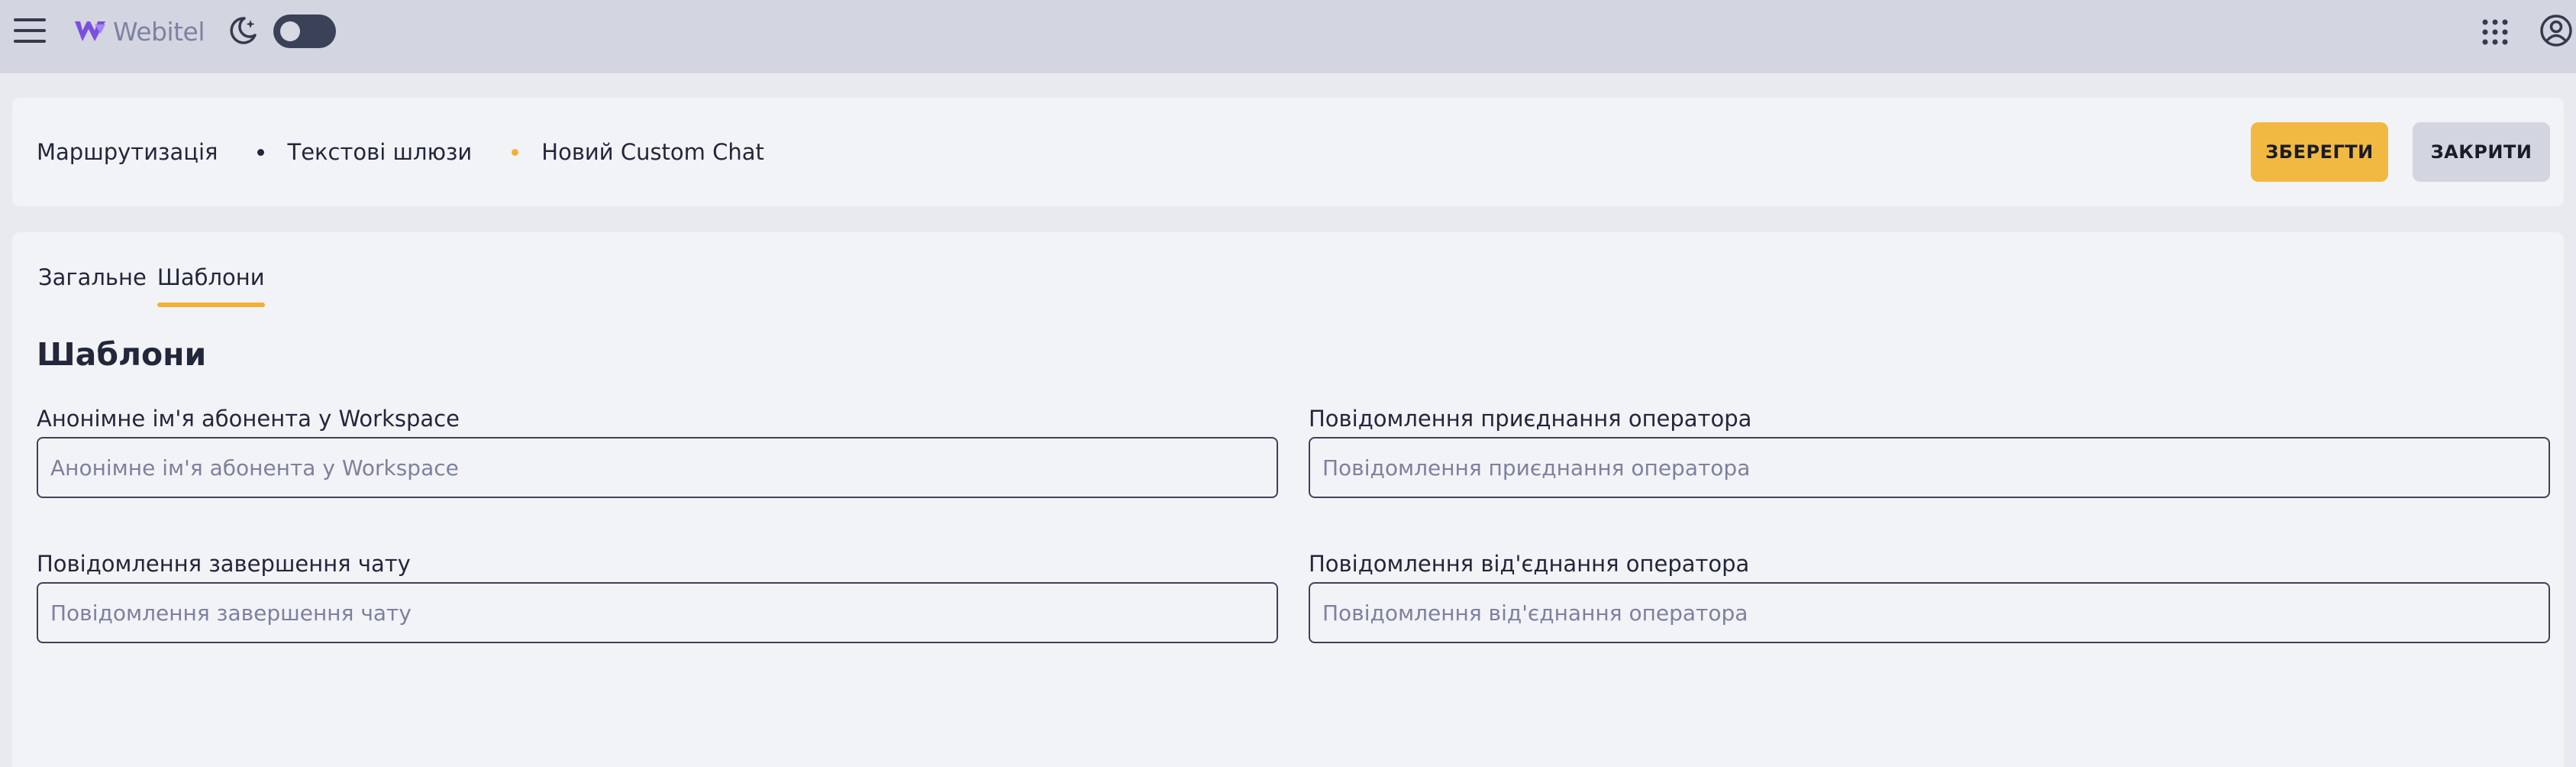 Image resolution: width=2576 pixels, height=767 pixels. I want to click on anonymous-name-input, so click(657, 467).